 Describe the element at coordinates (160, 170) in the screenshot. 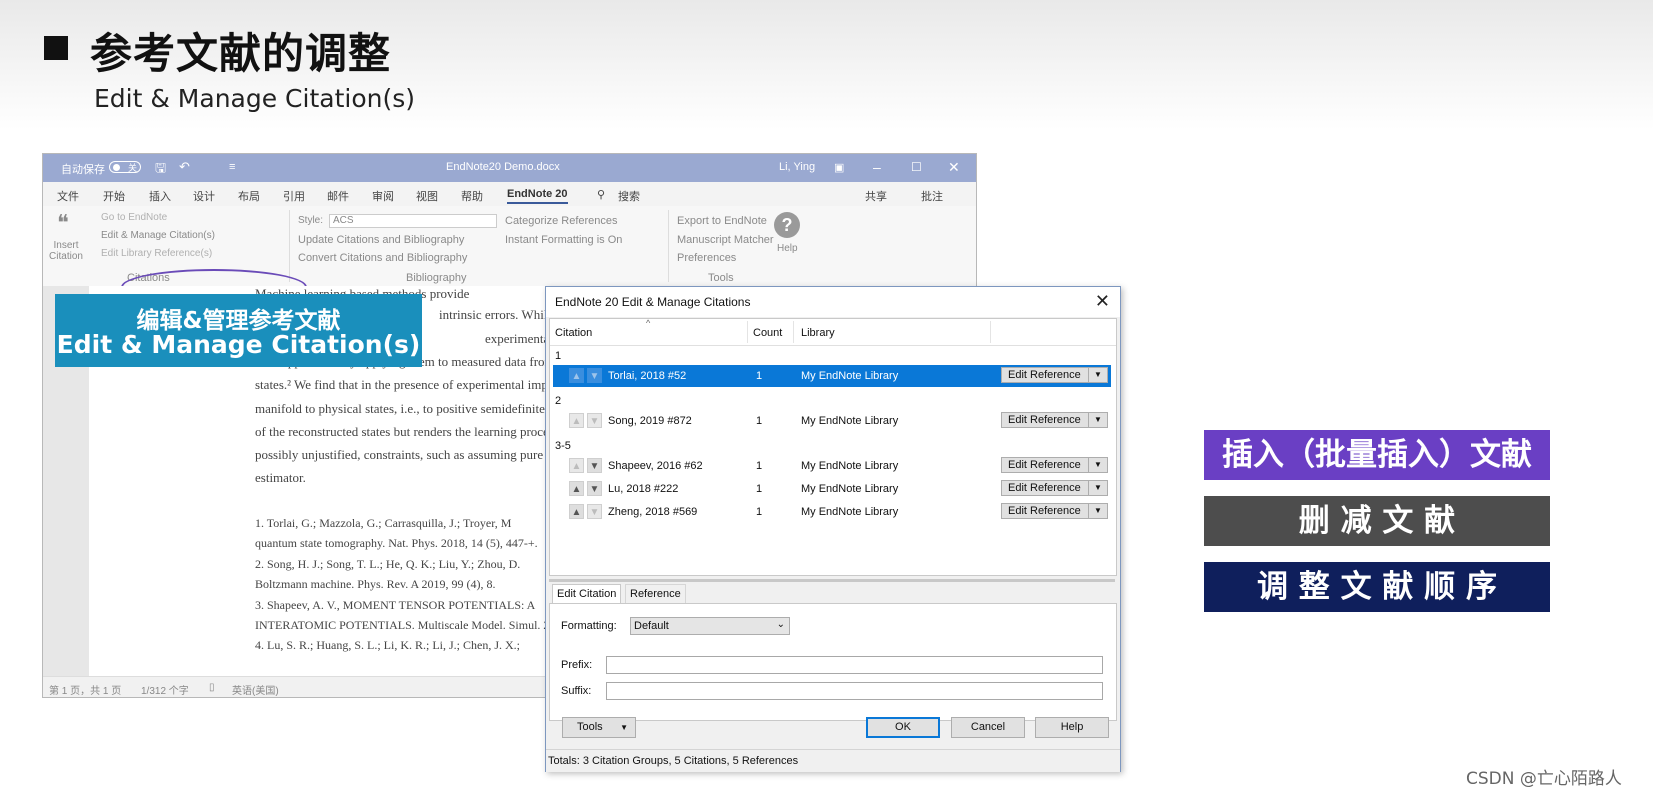

I see `save-icon: 🖫` at that location.